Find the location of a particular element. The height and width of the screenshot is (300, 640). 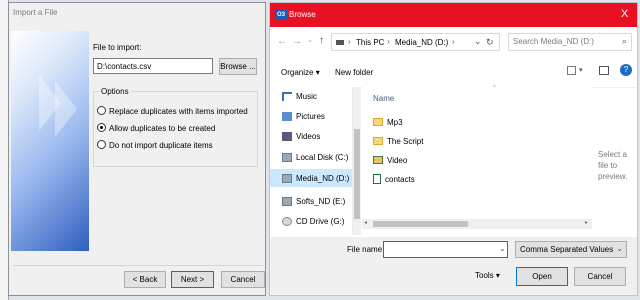

radio-allow-duplicates is located at coordinates (101, 127).